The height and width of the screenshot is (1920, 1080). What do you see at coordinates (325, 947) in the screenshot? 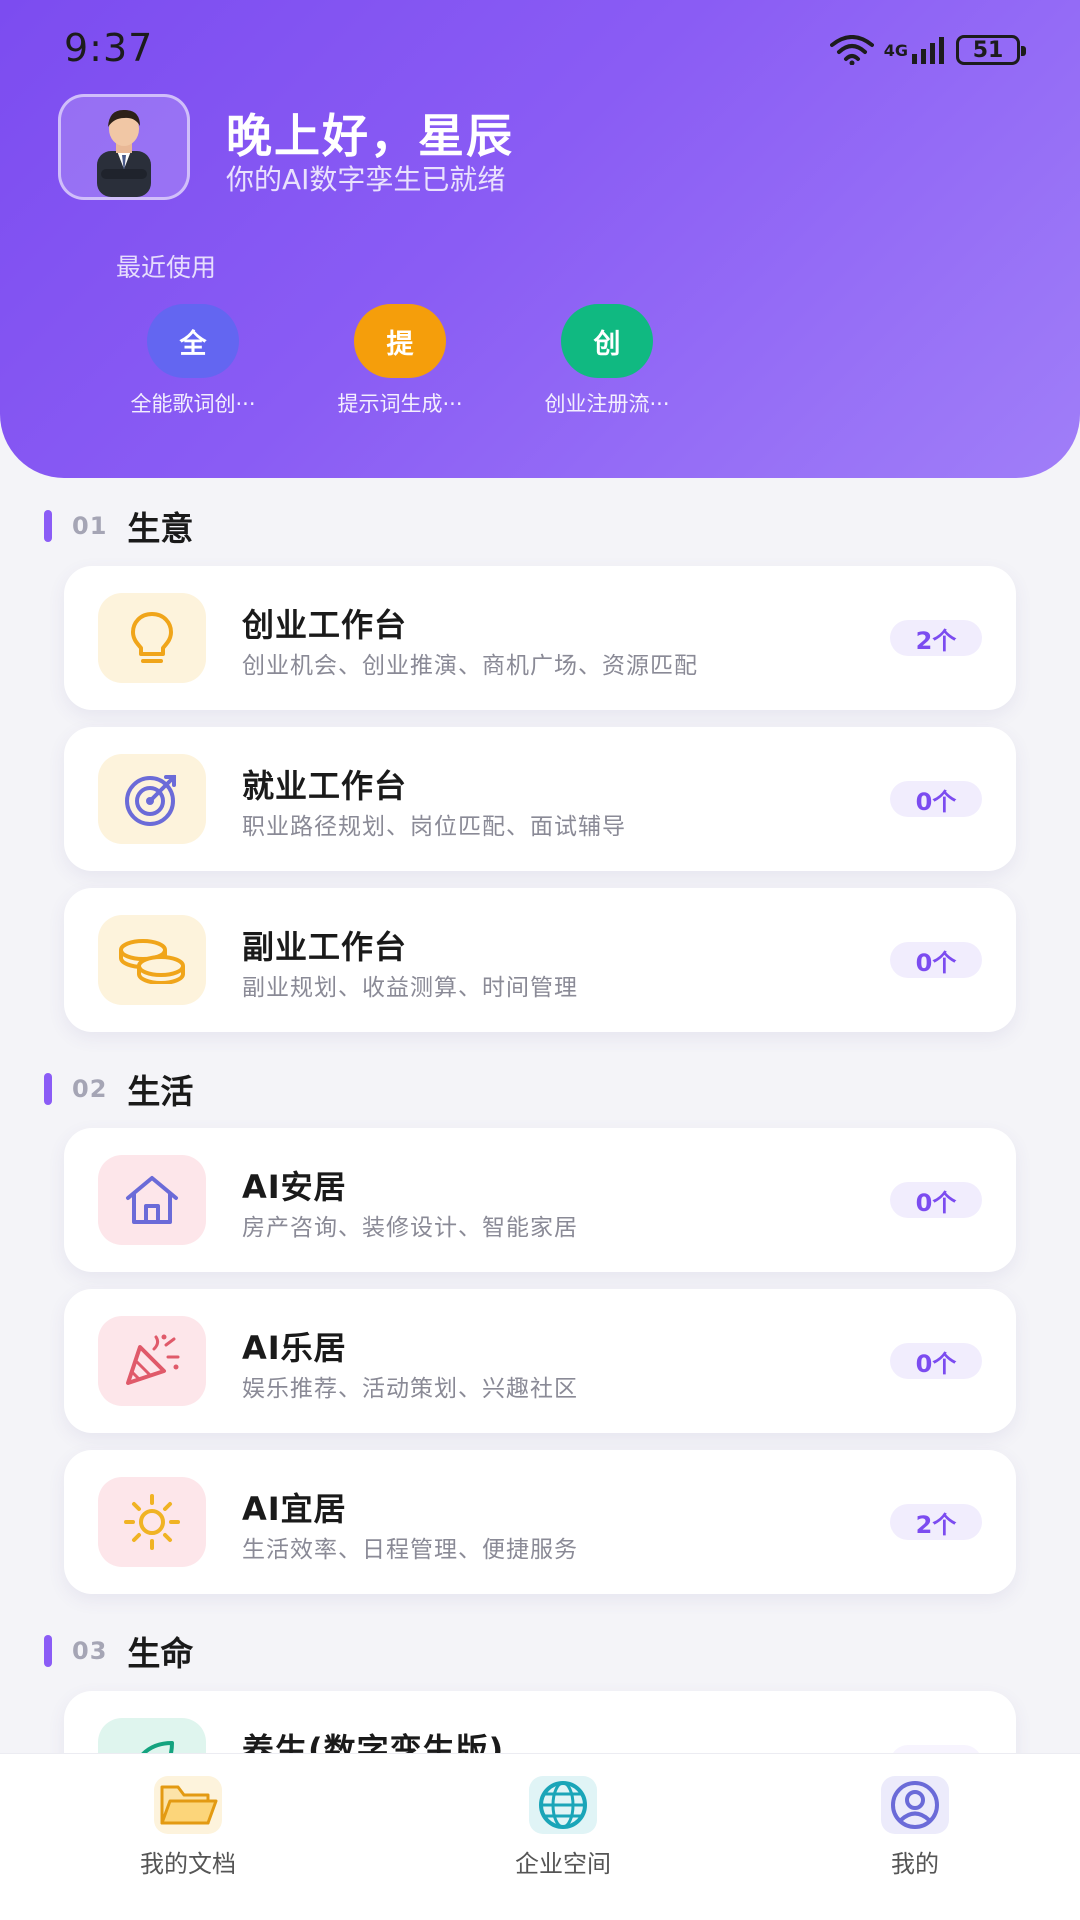
I see `card-title: 副业工作台` at bounding box center [325, 947].